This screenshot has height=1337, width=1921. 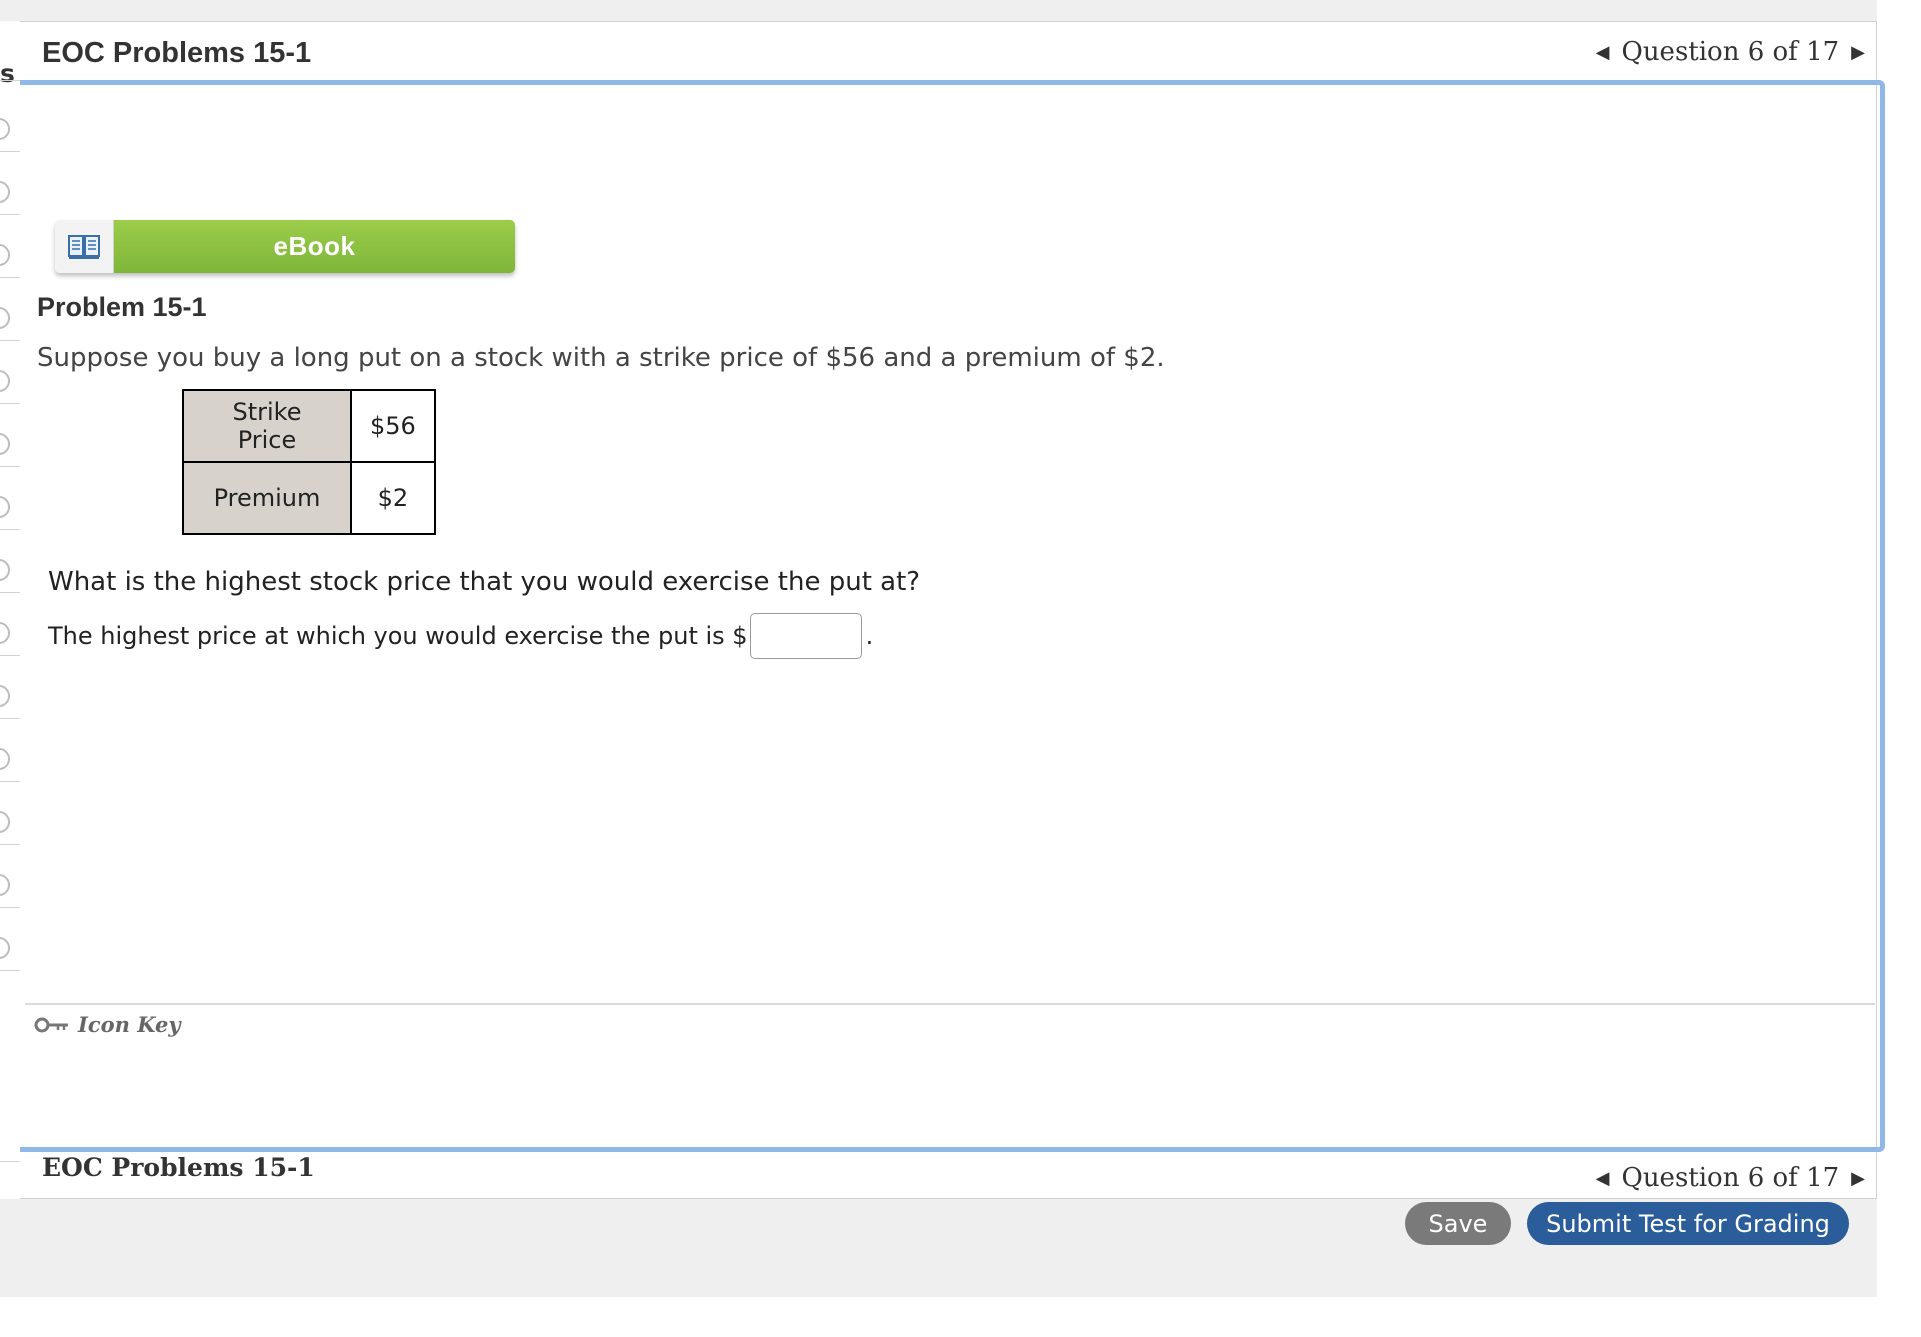 What do you see at coordinates (1688, 1223) in the screenshot?
I see `submit-test-button: Submit Test for Grading` at bounding box center [1688, 1223].